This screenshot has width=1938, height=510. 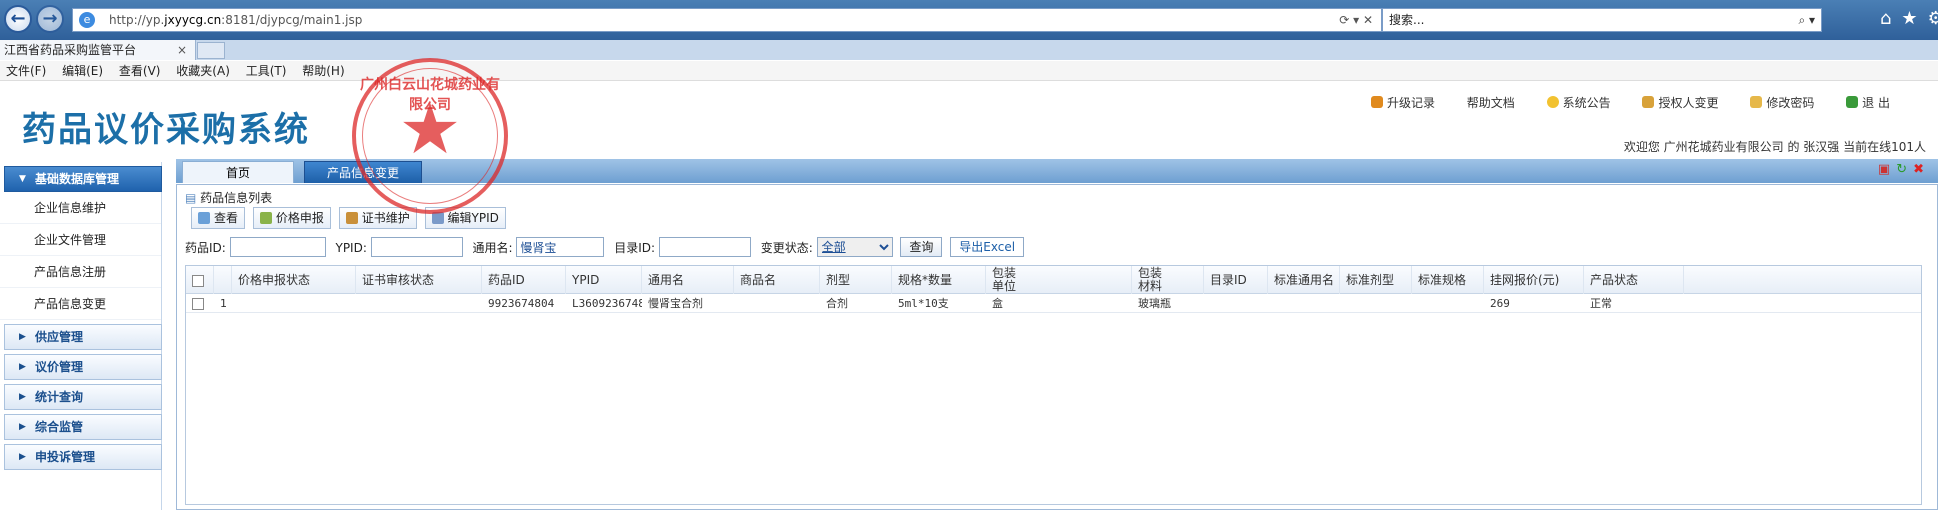 What do you see at coordinates (777, 304) in the screenshot?
I see `cell-trade-name` at bounding box center [777, 304].